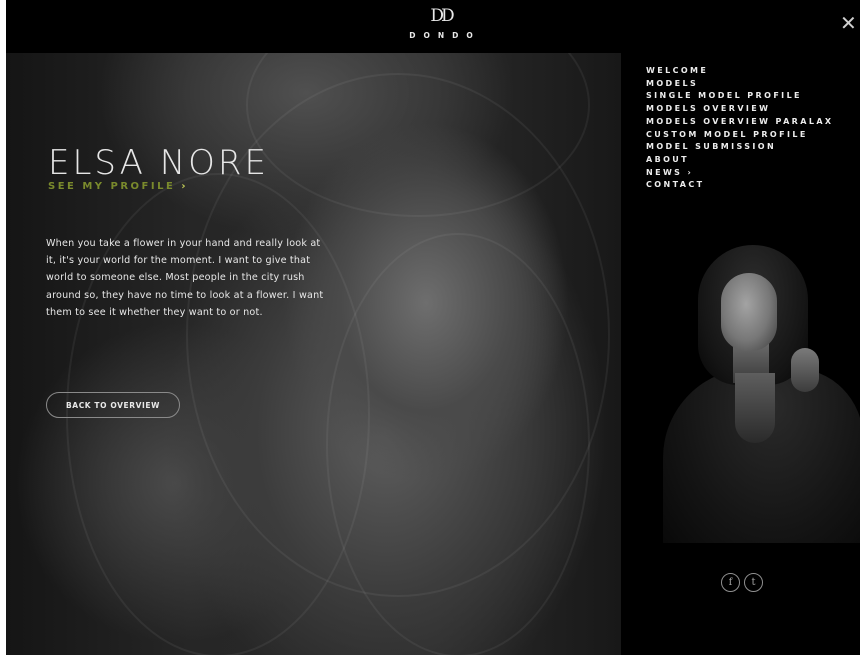 This screenshot has width=860, height=655. Describe the element at coordinates (730, 582) in the screenshot. I see `facebook-icon: f` at that location.